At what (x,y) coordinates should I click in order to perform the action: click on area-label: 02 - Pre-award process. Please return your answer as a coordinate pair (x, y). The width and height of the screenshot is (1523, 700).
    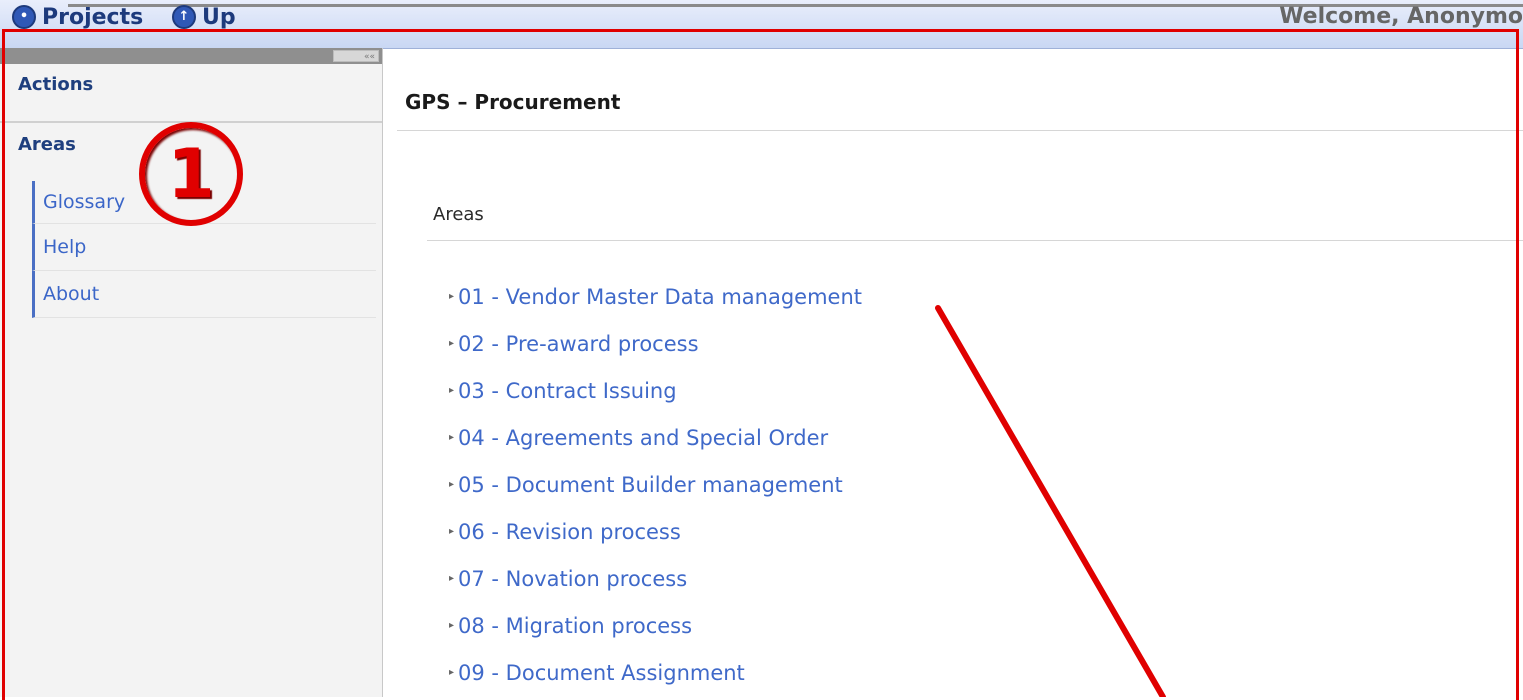
    Looking at the image, I should click on (578, 343).